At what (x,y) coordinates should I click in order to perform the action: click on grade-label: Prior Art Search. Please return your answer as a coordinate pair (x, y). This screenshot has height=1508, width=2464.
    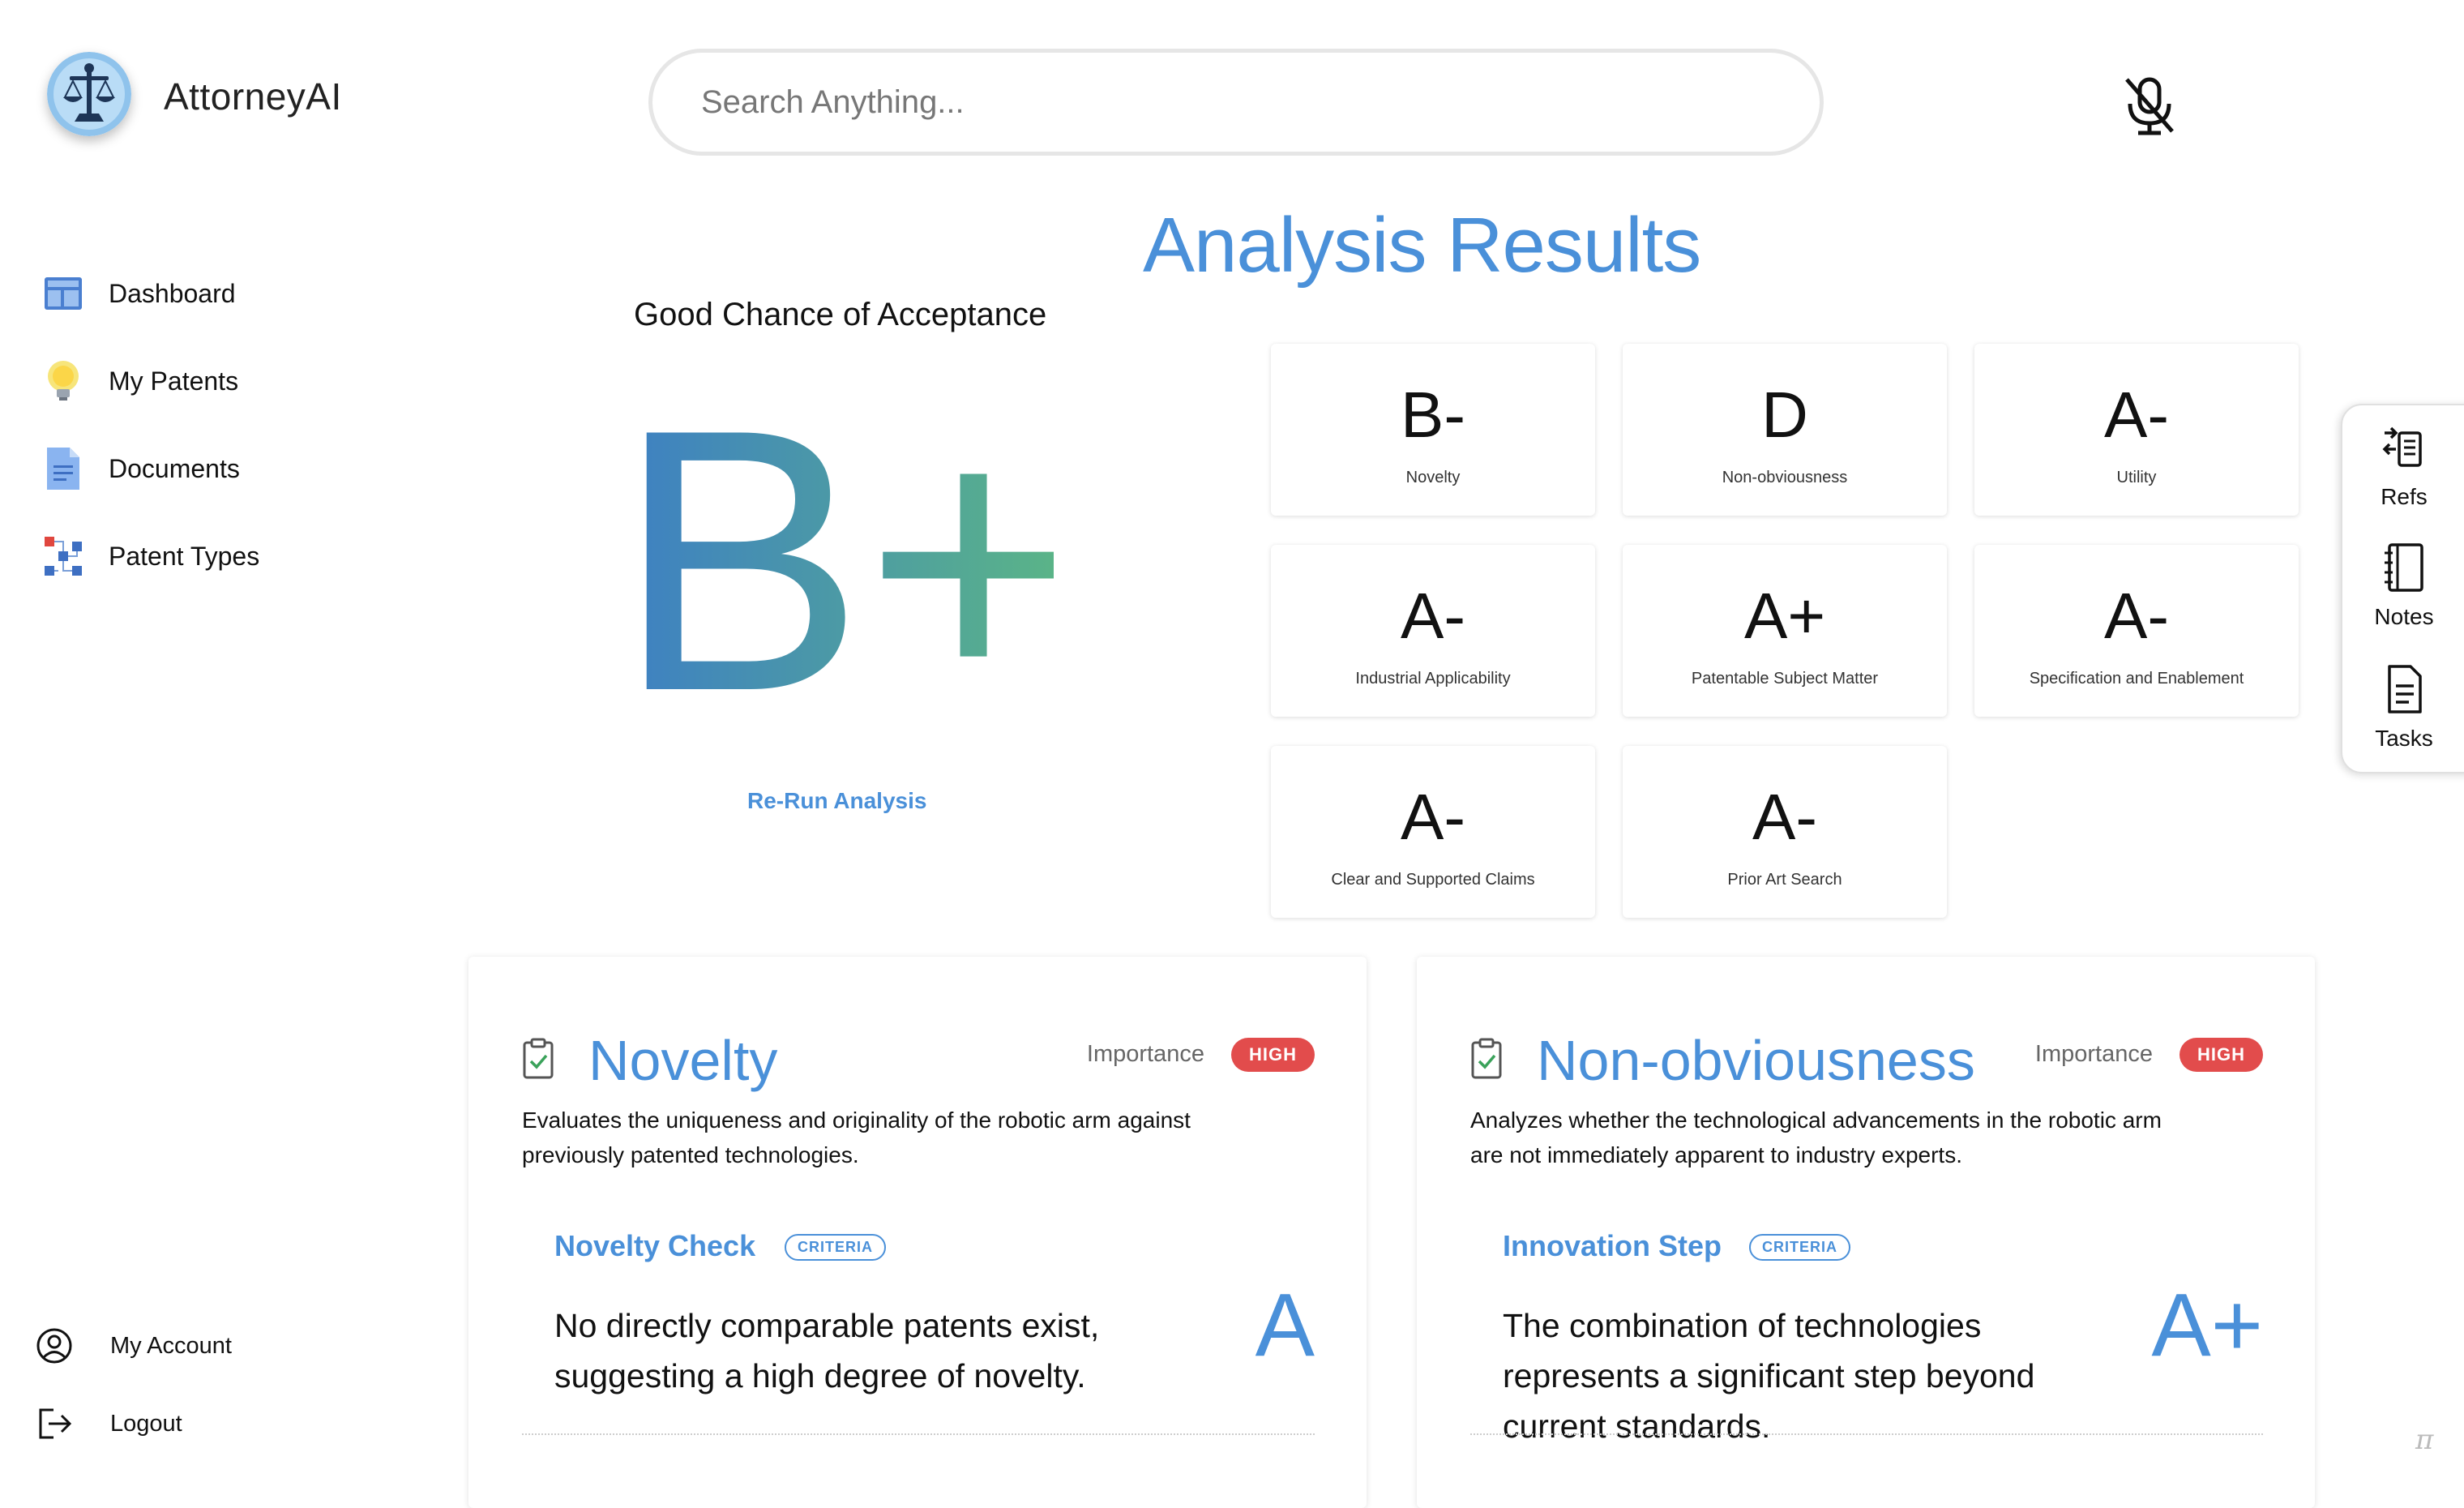
    Looking at the image, I should click on (1784, 880).